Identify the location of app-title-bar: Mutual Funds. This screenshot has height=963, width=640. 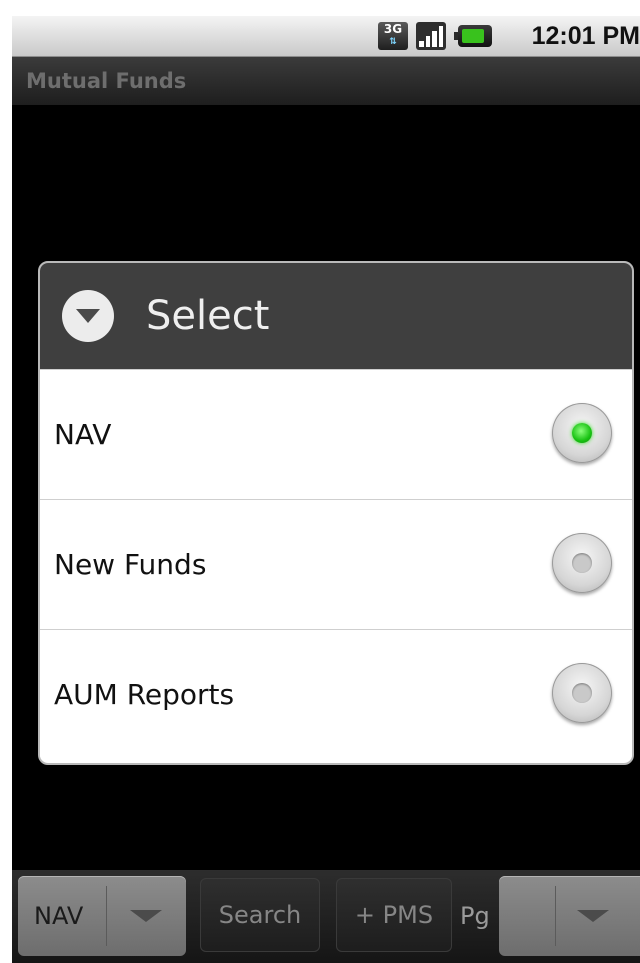
(326, 81).